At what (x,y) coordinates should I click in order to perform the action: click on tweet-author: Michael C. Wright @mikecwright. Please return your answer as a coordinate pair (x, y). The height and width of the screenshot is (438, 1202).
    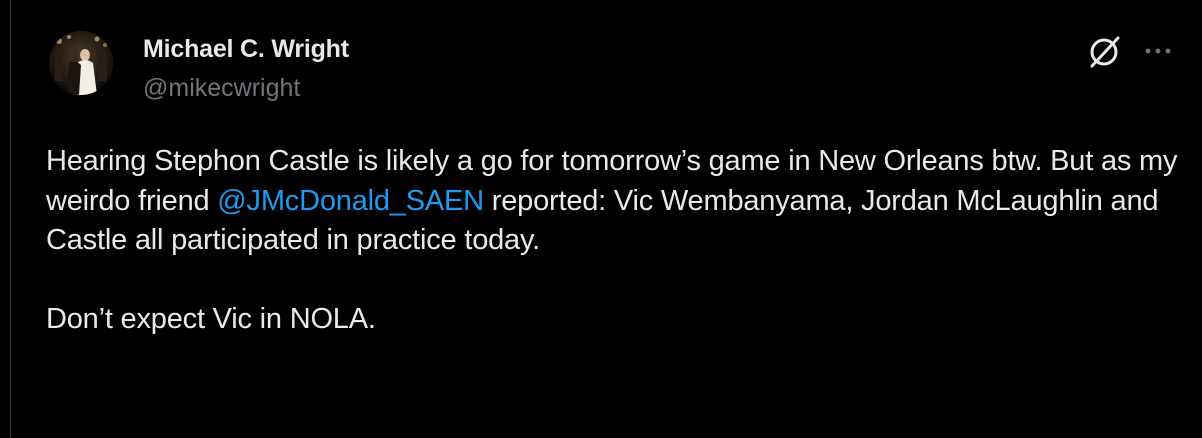
    Looking at the image, I should click on (246, 68).